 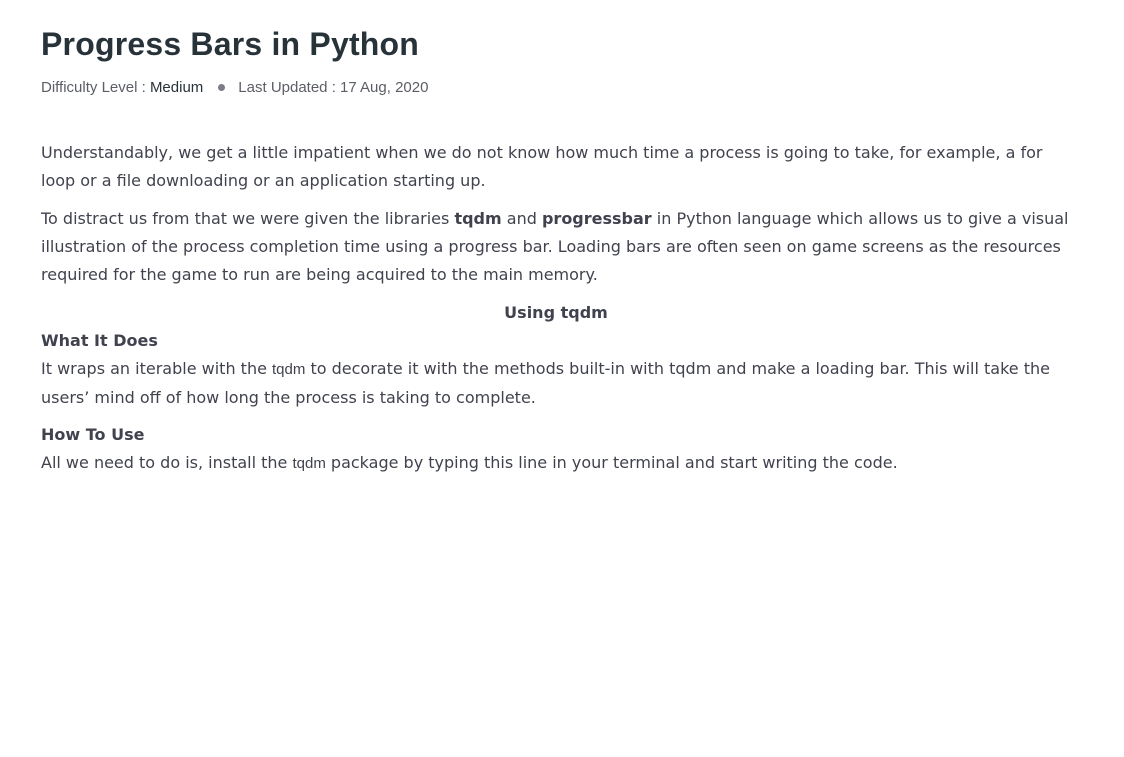 I want to click on libraries-text-2: and, so click(x=521, y=218).